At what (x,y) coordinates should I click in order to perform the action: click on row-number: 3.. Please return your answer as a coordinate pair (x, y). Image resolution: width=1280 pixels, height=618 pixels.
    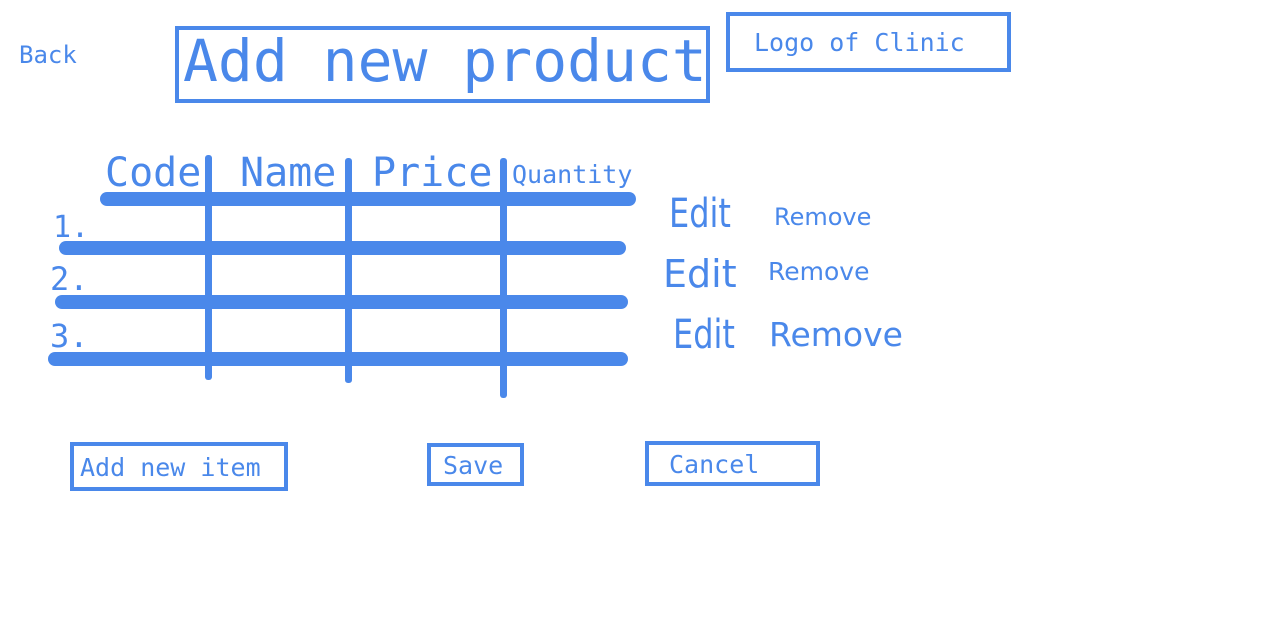
    Looking at the image, I should click on (69, 336).